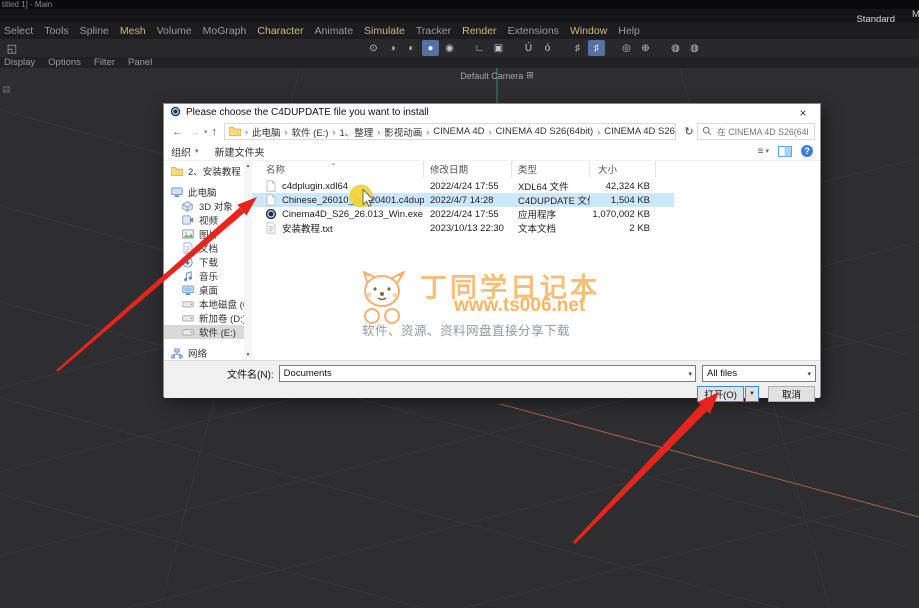  I want to click on scroll-down-icon: ▼, so click(248, 355).